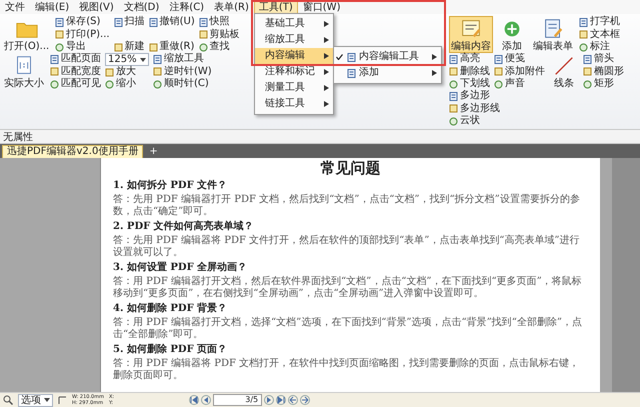 This screenshot has height=407, width=640. I want to click on toolbar-button: 保存(S), so click(82, 22).